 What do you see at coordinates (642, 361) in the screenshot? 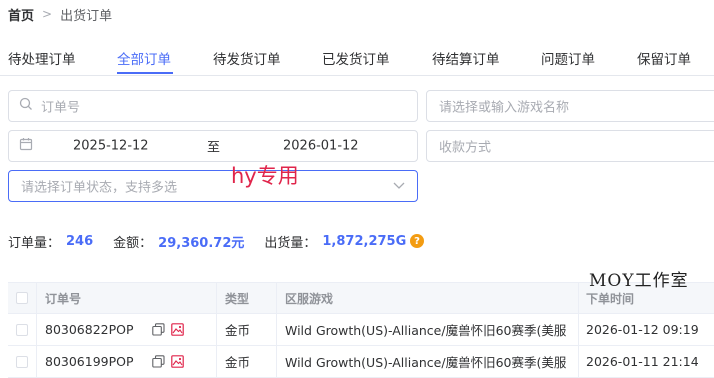
I see `order-time-cell: 2026-01-11 21:14` at bounding box center [642, 361].